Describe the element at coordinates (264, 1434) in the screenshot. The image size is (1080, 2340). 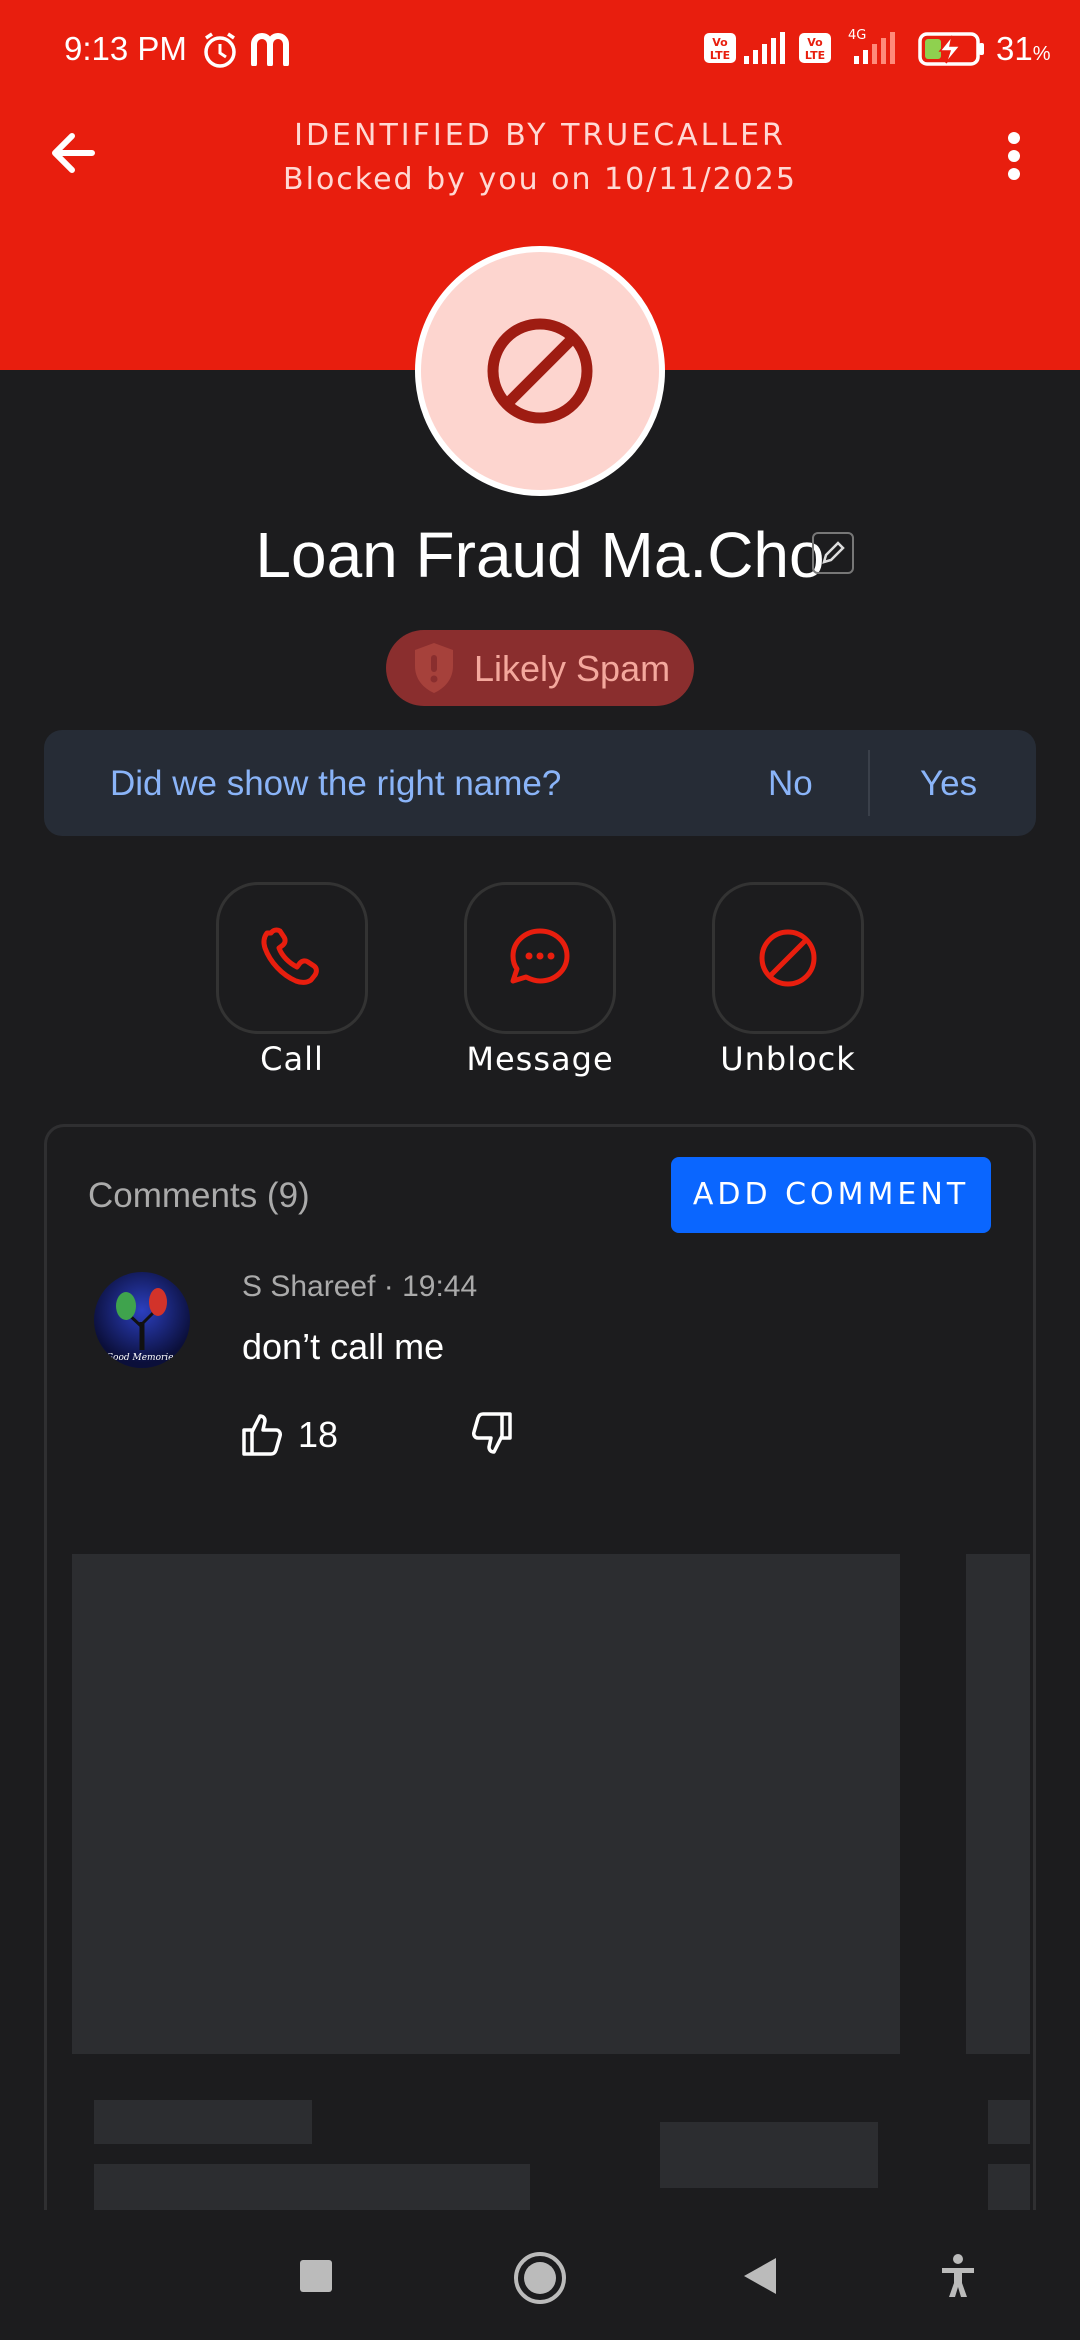
I see `thumbs-up-icon` at that location.